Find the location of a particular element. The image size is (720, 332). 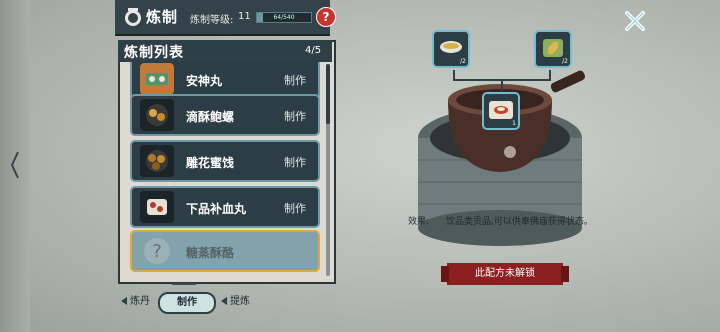

crafting-pot-icon is located at coordinates (133, 17).